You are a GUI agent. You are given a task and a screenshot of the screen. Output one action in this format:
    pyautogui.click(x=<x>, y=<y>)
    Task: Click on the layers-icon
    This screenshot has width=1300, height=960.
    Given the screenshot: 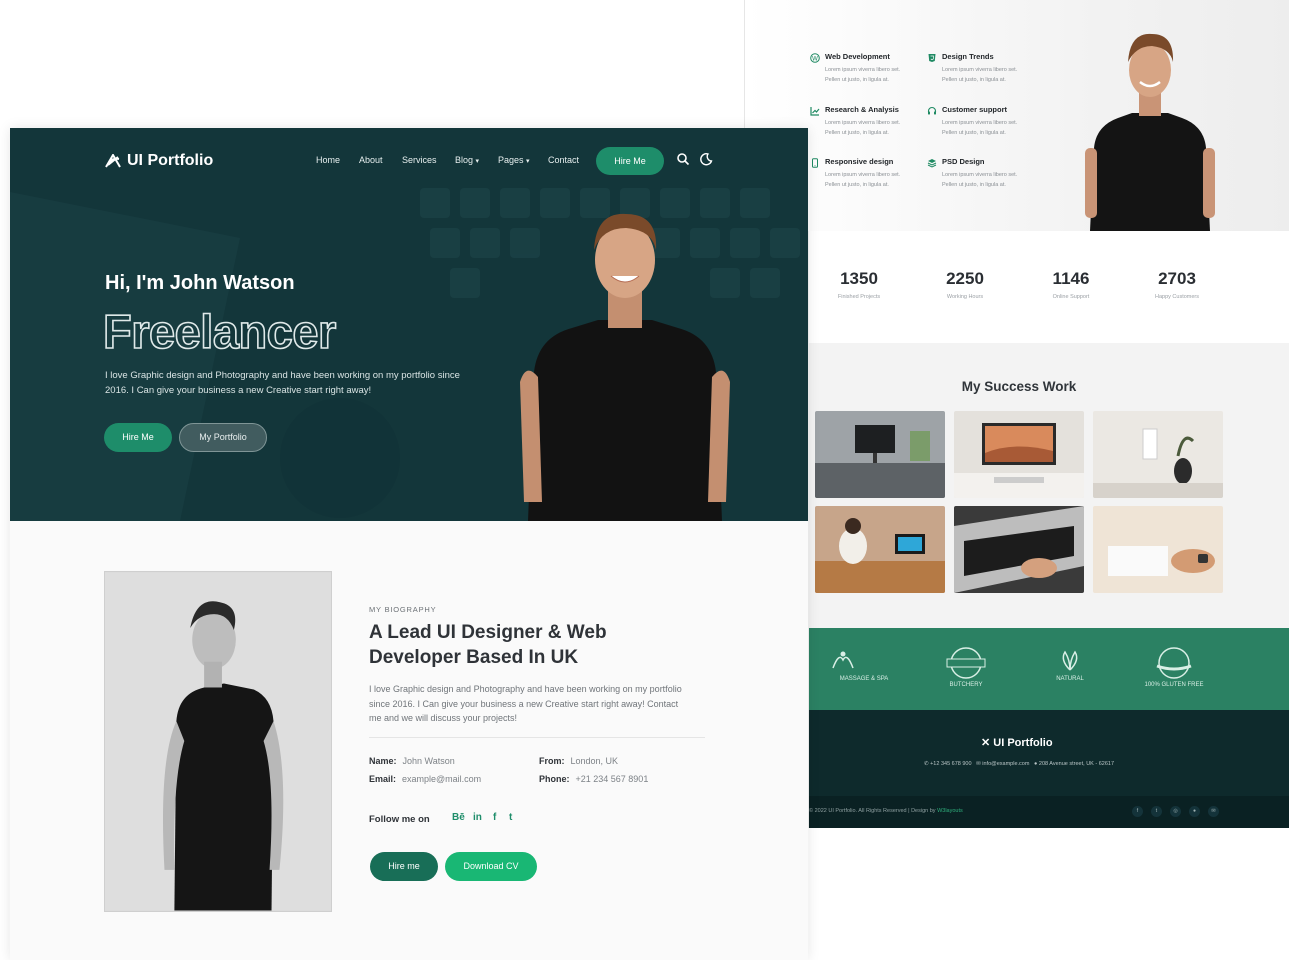 What is the action you would take?
    pyautogui.click(x=931, y=163)
    